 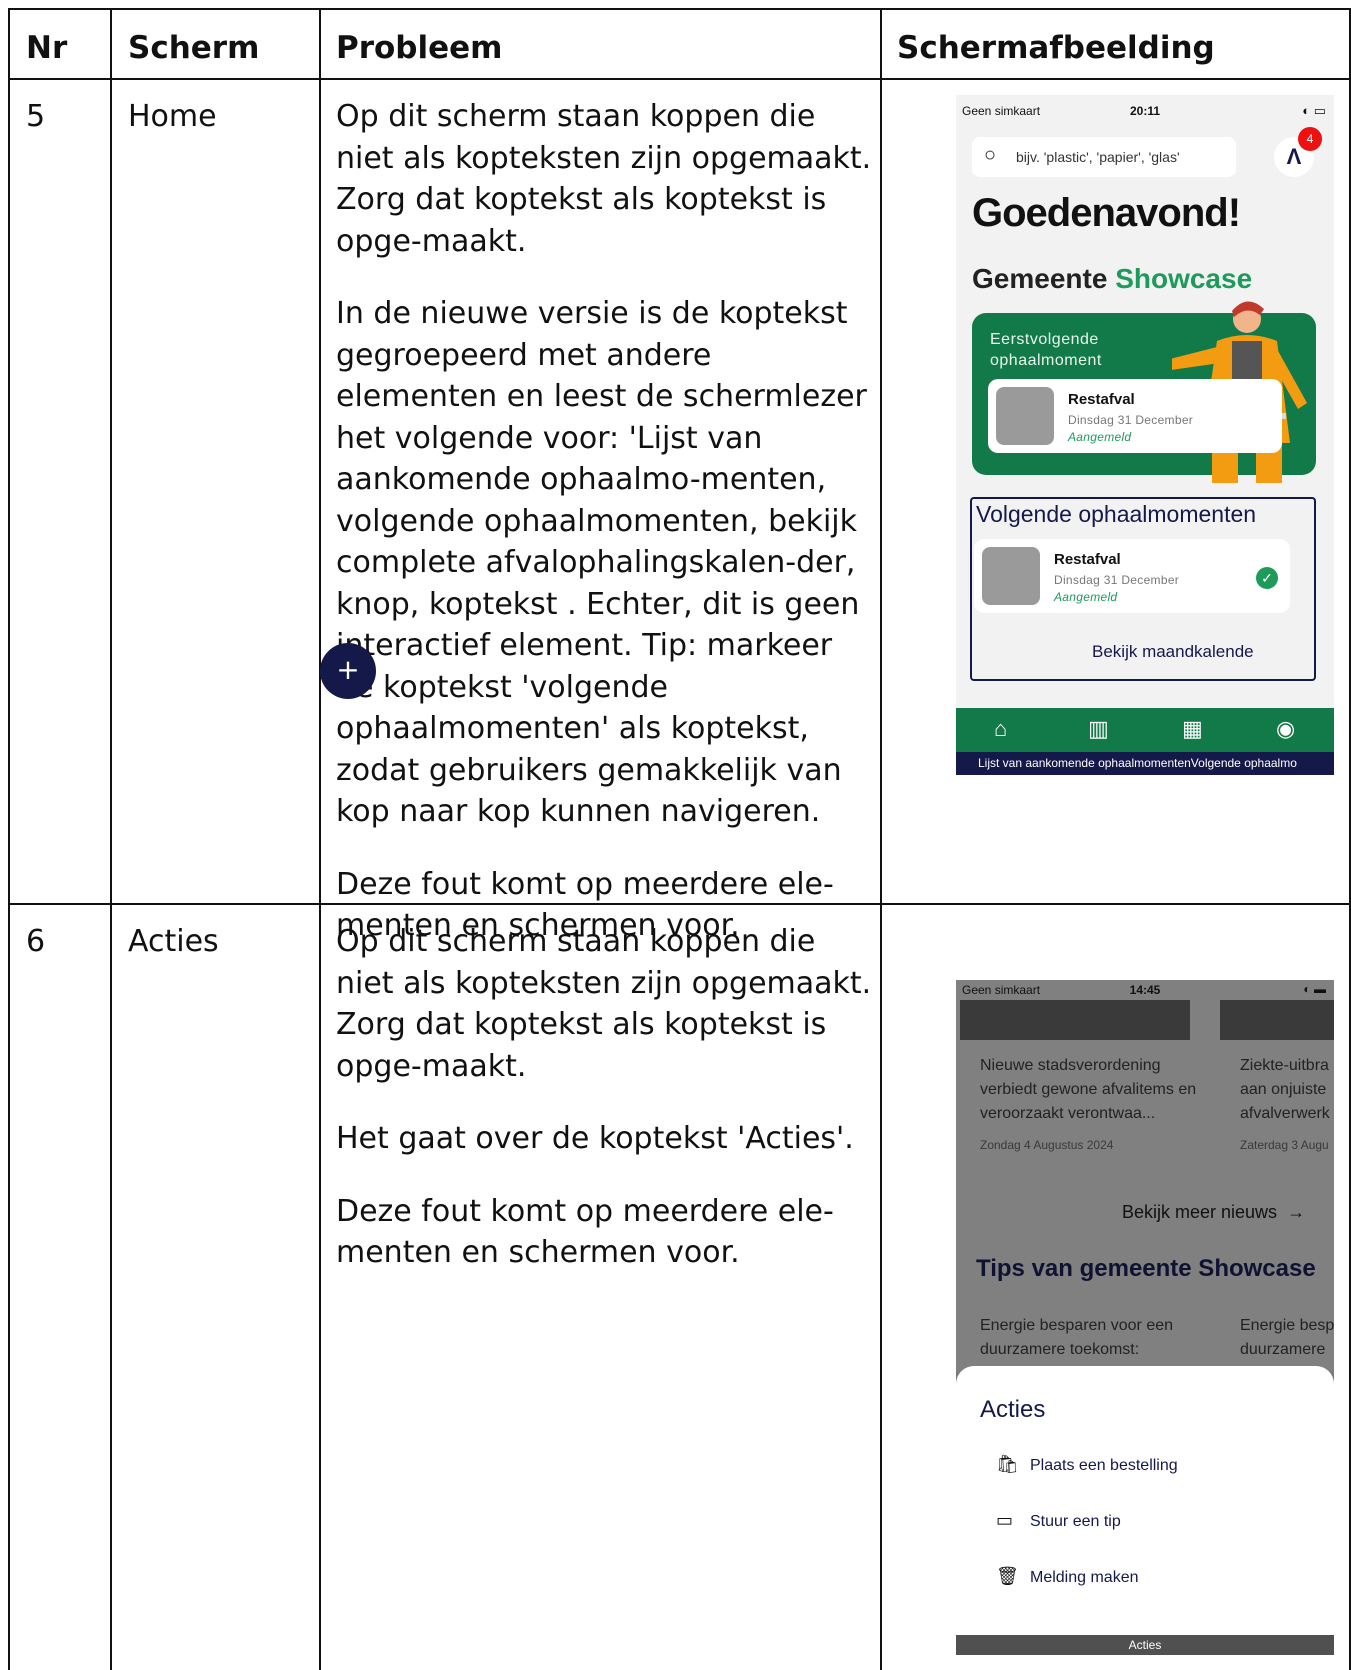 What do you see at coordinates (36, 941) in the screenshot?
I see `row-6-nr: 6` at bounding box center [36, 941].